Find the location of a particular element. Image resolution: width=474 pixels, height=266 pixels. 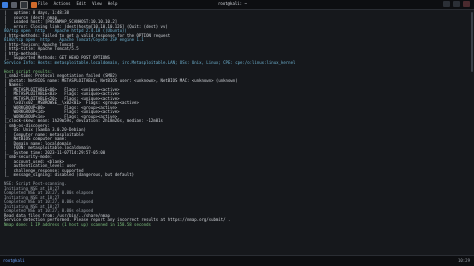

window-controls is located at coordinates (456, 4).